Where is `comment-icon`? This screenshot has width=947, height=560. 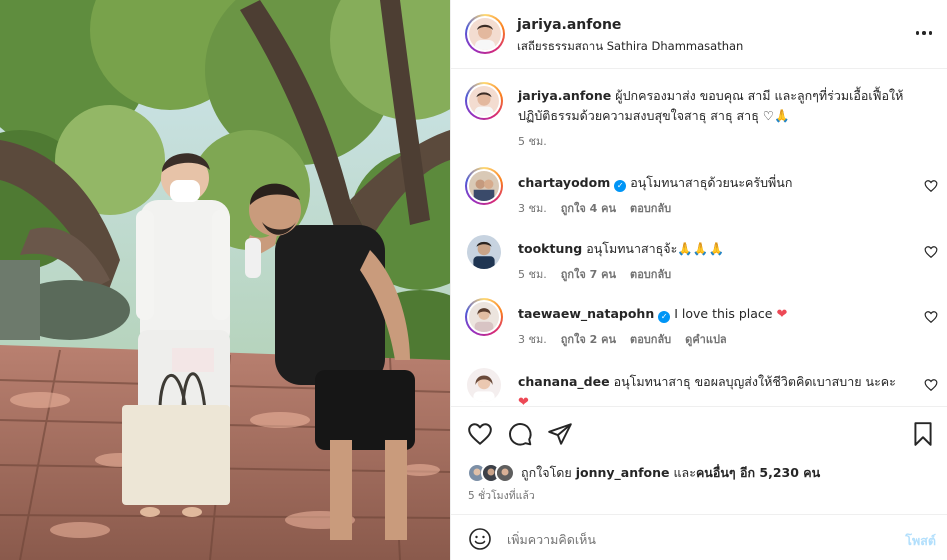
comment-icon is located at coordinates (520, 434).